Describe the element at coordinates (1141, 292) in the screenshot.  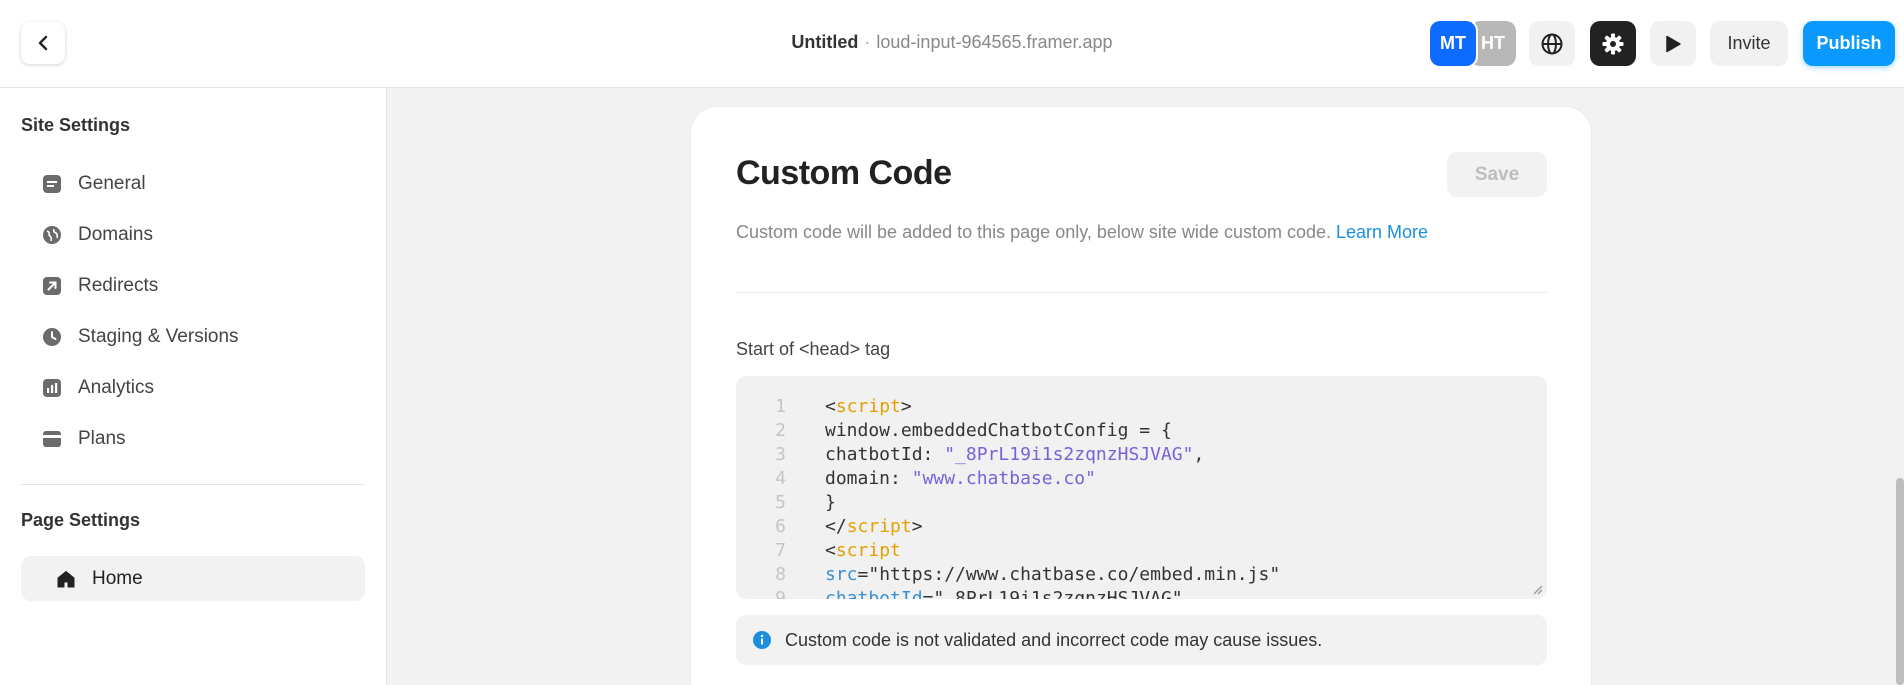
I see `panel-divider` at that location.